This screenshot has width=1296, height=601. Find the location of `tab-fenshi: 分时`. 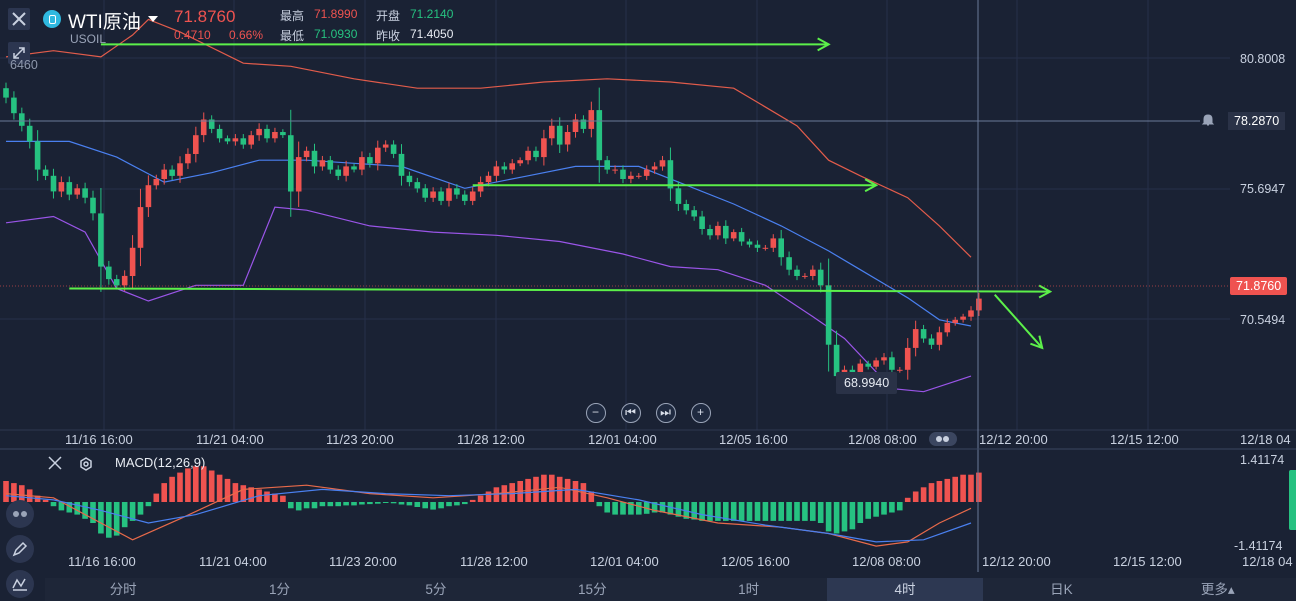

tab-fenshi: 分时 is located at coordinates (123, 589).